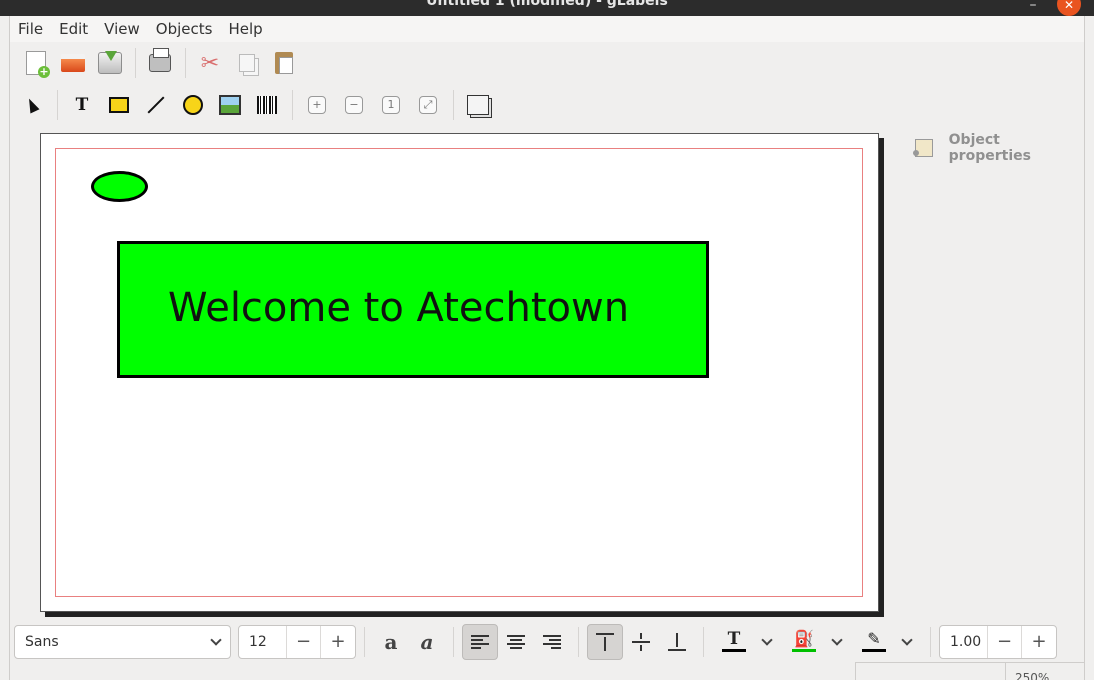  I want to click on menu-file: File, so click(30, 29).